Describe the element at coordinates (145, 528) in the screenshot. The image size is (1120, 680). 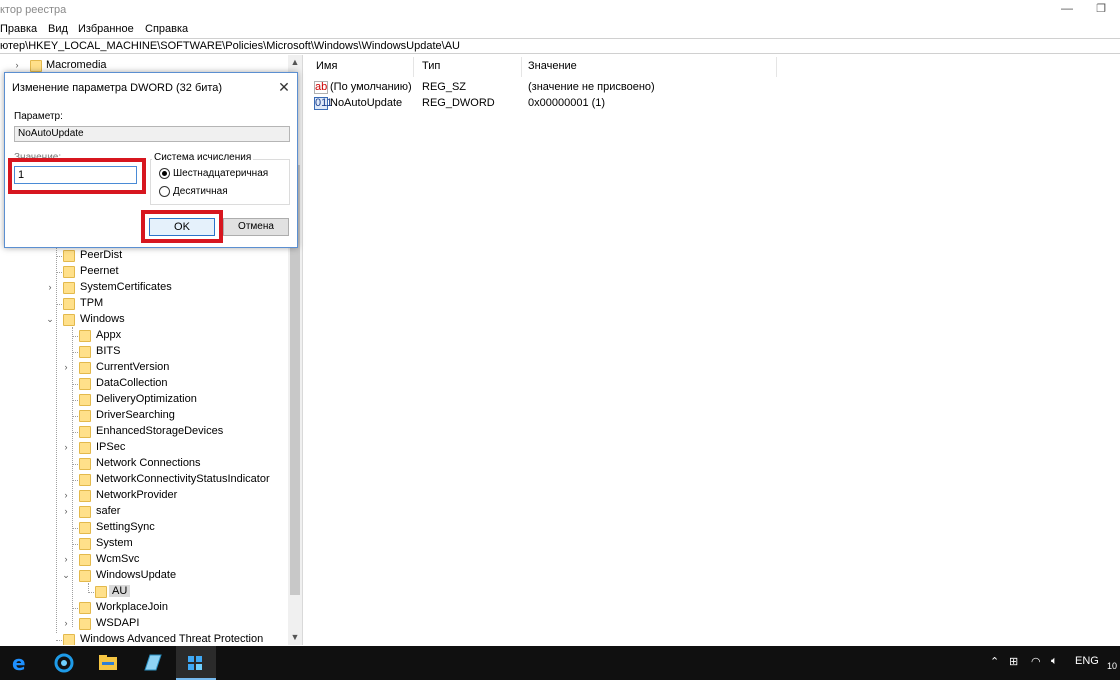
I see `tree-item-settingsync: SettingSync` at that location.